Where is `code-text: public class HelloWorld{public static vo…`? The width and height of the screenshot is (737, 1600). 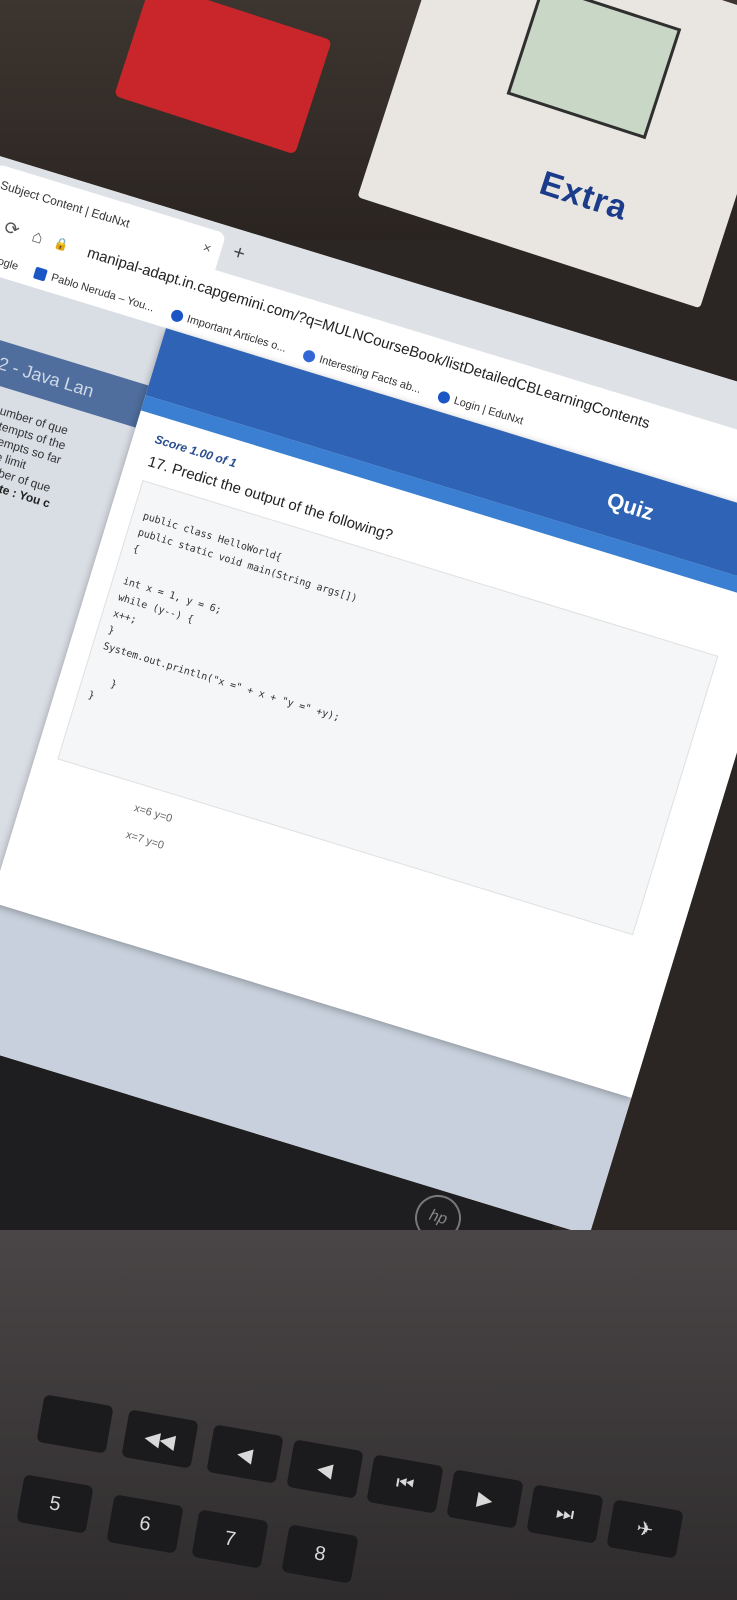 code-text: public class HelloWorld{public static vo… is located at coordinates (231, 650).